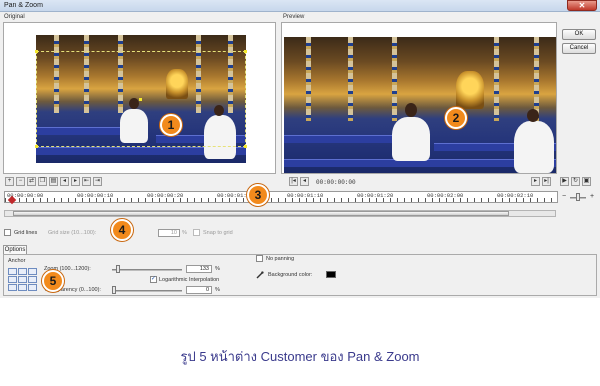 The width and height of the screenshot is (600, 386). Describe the element at coordinates (15, 249) in the screenshot. I see `tab-options: Options` at that location.